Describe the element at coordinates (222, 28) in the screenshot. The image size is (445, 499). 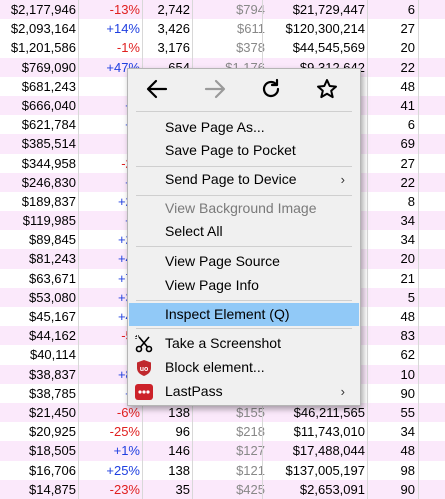
I see `table-row: $2,093,164 +14% 3,426 $611 $120,300,214 27` at that location.